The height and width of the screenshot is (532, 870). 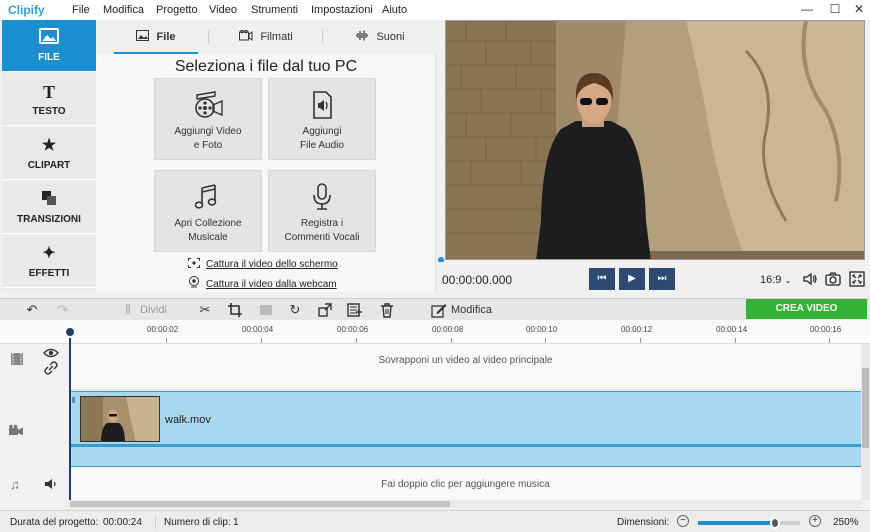 What do you see at coordinates (177, 10) in the screenshot?
I see `menu-progetto: Progetto` at bounding box center [177, 10].